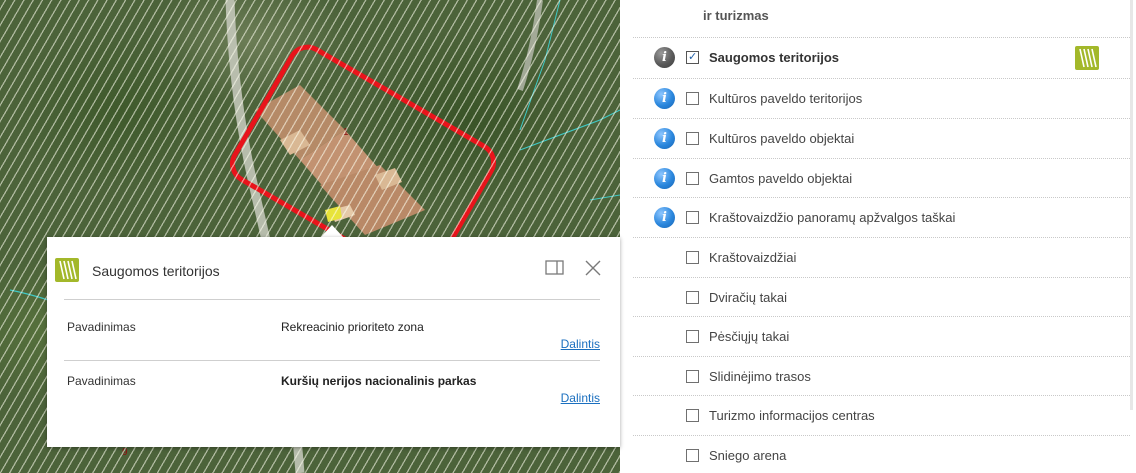 This screenshot has height=473, width=1136. Describe the element at coordinates (881, 415) in the screenshot. I see `layer-row-turizmo-informacijos-centras: Turizmo informacijos centras` at that location.